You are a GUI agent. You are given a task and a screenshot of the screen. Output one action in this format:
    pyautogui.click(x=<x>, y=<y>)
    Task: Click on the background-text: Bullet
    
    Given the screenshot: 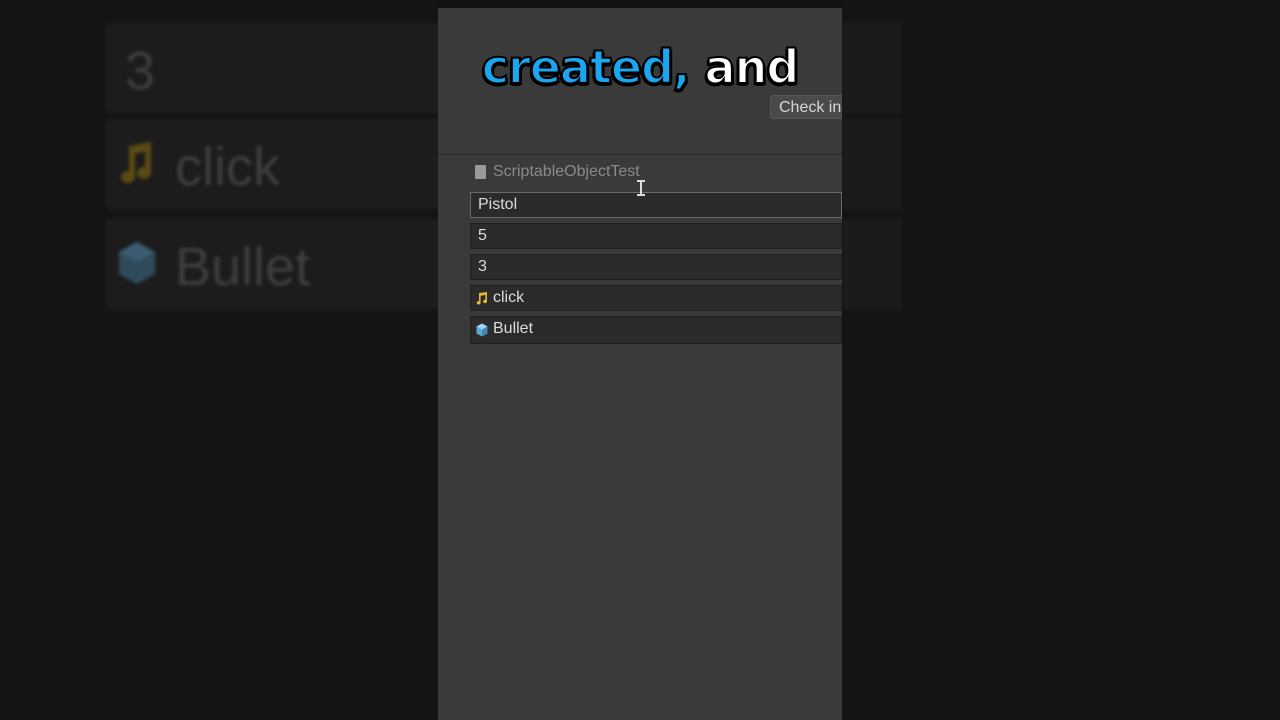 What is the action you would take?
    pyautogui.click(x=243, y=267)
    